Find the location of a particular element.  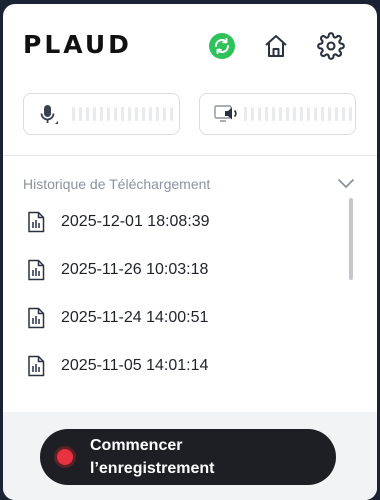

record-icon is located at coordinates (65, 457).